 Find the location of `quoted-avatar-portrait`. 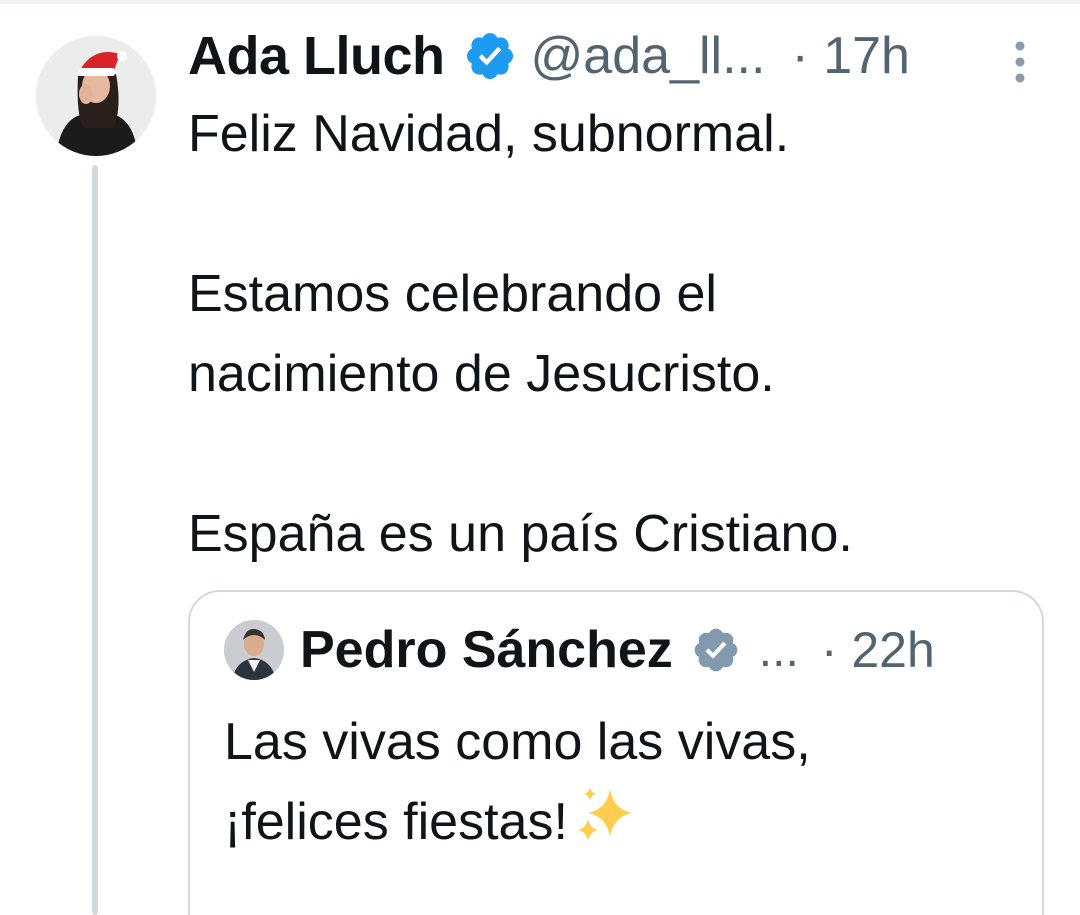

quoted-avatar-portrait is located at coordinates (254, 650).